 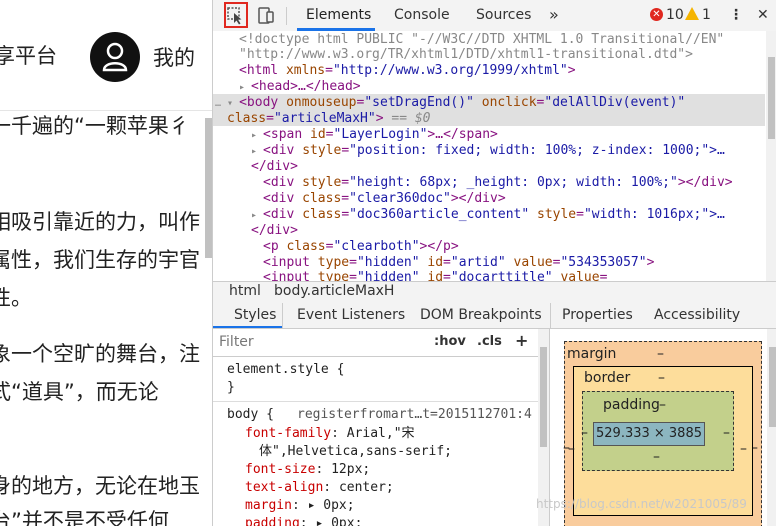 I want to click on article-text: 台”并不是不受任何, so click(x=84, y=517).